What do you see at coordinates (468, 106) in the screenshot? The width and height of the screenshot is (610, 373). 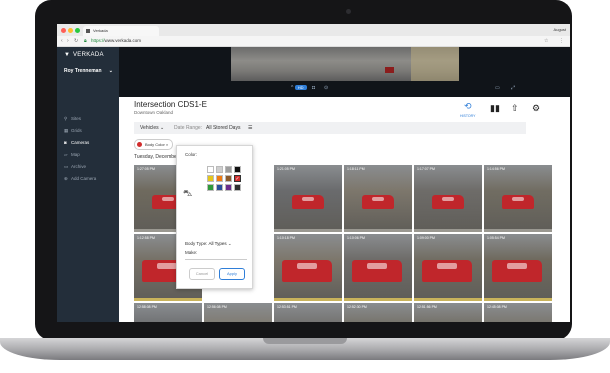 I see `history-icon: ⟲` at bounding box center [468, 106].